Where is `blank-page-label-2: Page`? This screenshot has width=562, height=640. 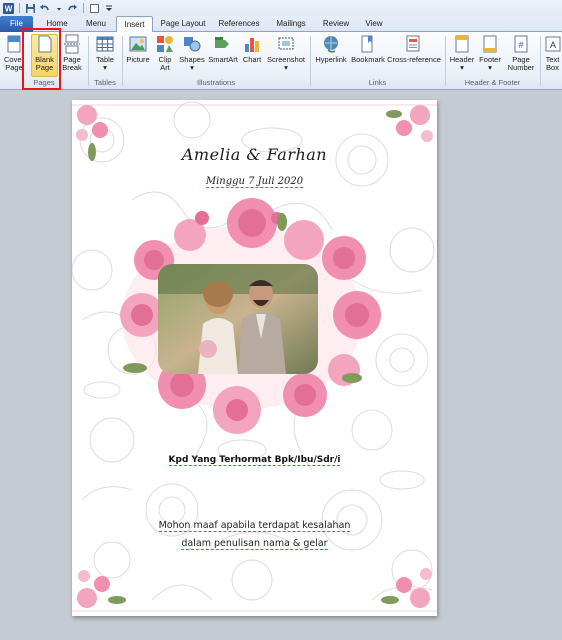
blank-page-label-2: Page is located at coordinates (44, 67).